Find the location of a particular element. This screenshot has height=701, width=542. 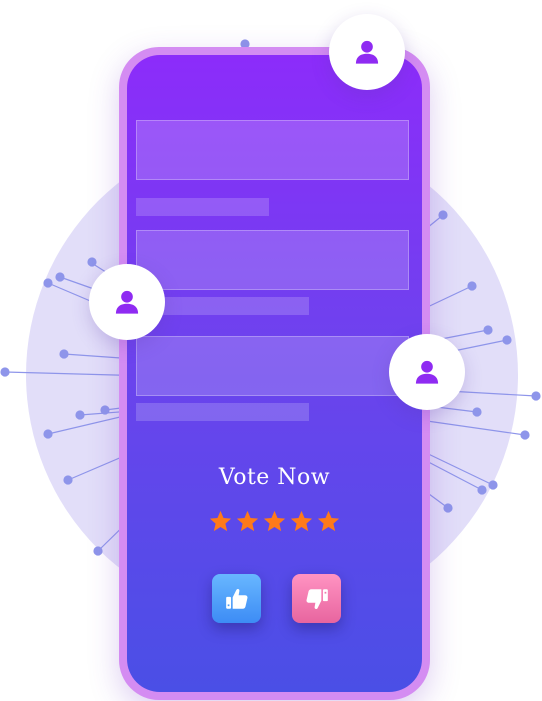

star-rating is located at coordinates (274, 521).